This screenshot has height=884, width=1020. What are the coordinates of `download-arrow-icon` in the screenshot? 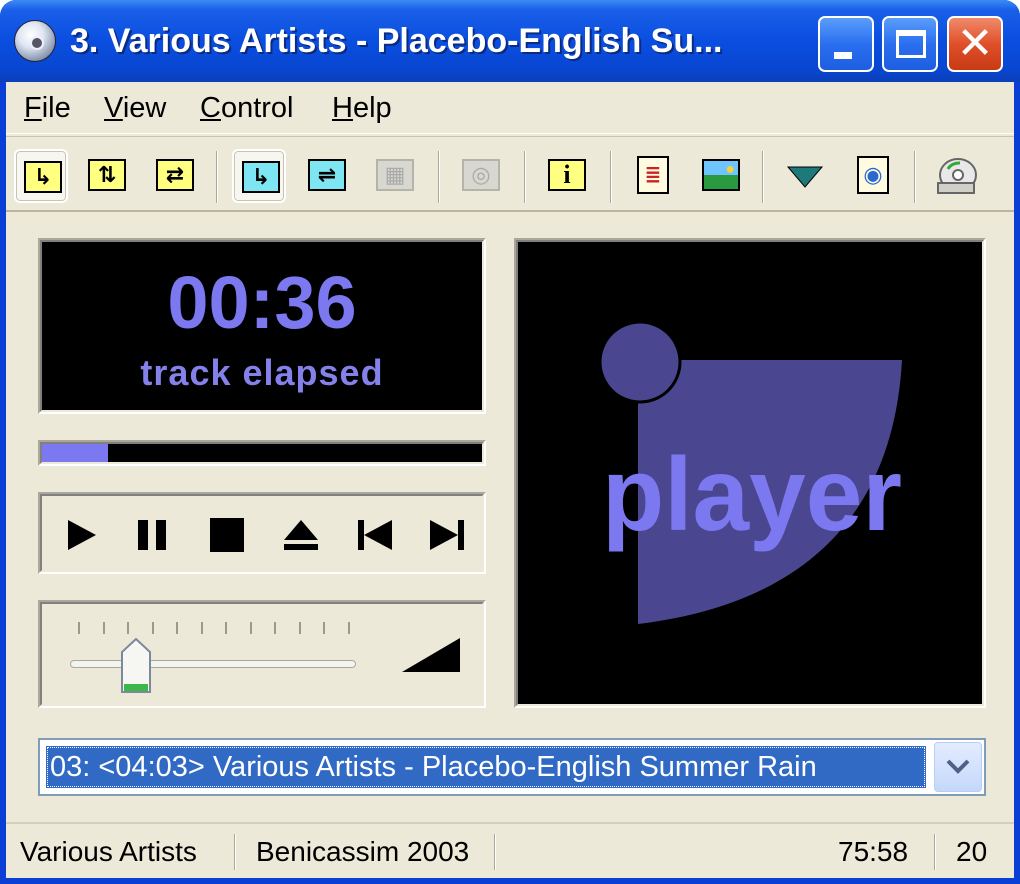 It's located at (805, 177).